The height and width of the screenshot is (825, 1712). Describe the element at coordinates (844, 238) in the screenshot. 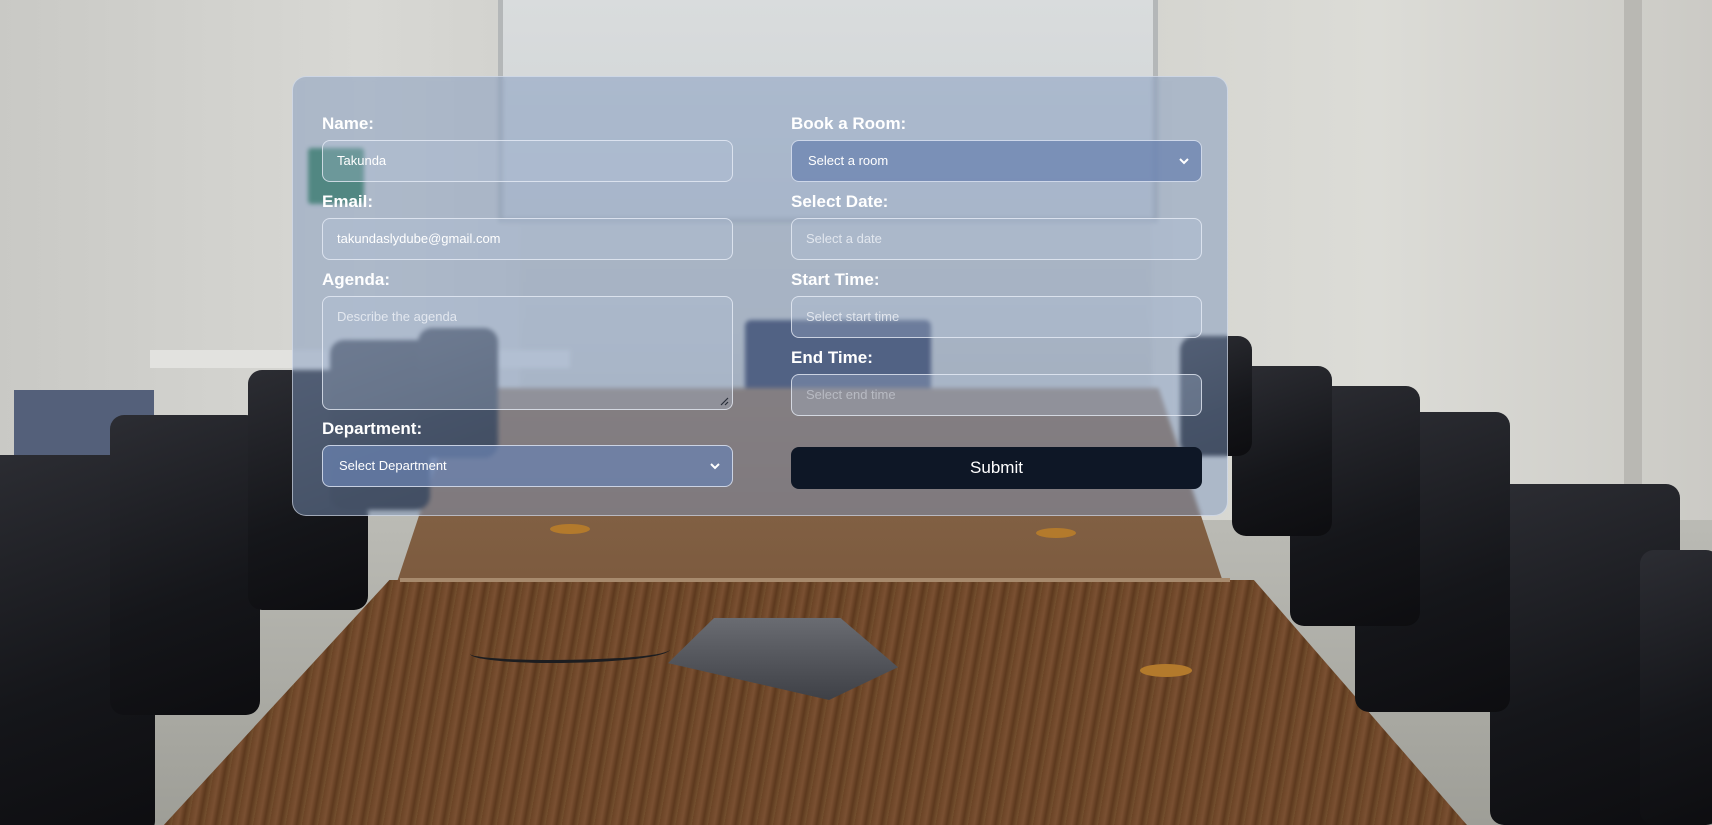

I see `date-placeholder: Select a date` at that location.